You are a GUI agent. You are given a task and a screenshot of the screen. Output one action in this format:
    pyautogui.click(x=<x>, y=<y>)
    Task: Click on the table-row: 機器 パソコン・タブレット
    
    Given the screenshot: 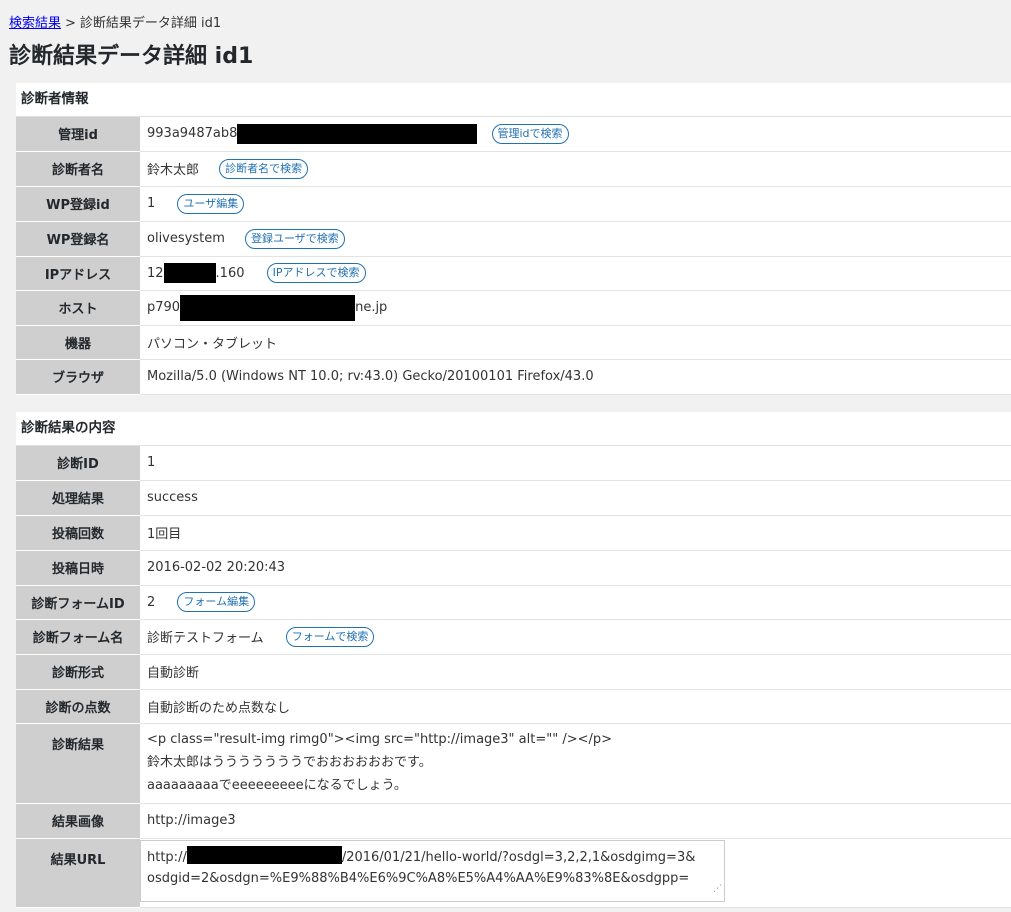 What is the action you would take?
    pyautogui.click(x=513, y=342)
    